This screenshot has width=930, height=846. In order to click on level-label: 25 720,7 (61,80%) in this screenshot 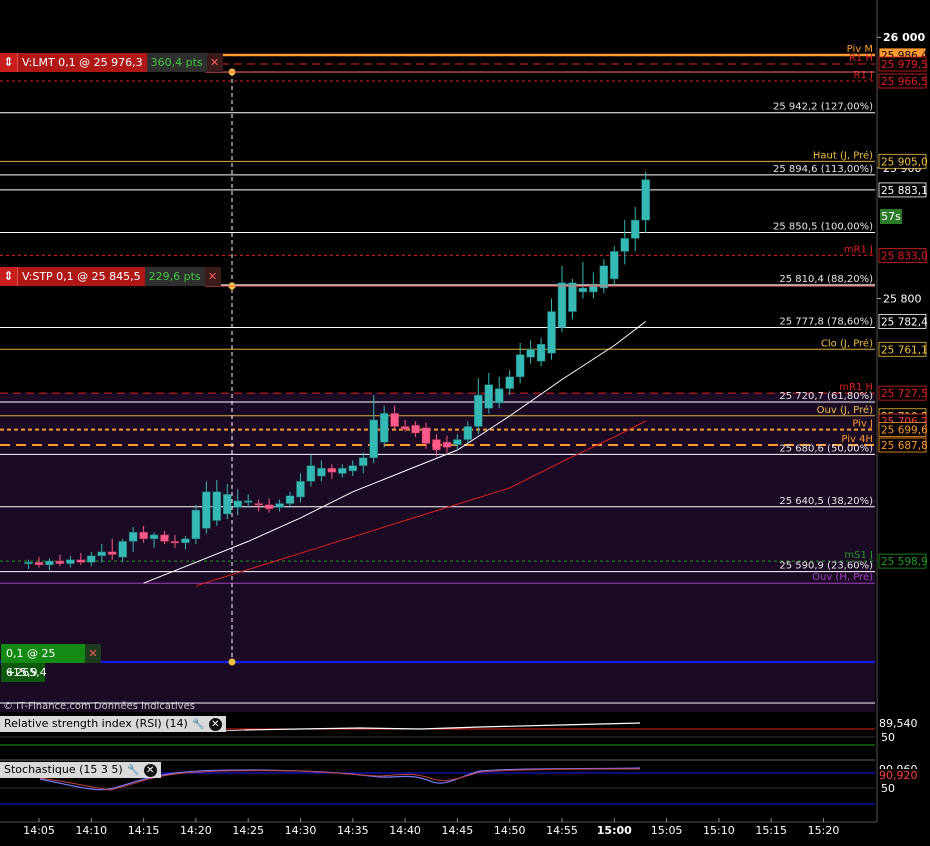, I will do `click(826, 396)`.